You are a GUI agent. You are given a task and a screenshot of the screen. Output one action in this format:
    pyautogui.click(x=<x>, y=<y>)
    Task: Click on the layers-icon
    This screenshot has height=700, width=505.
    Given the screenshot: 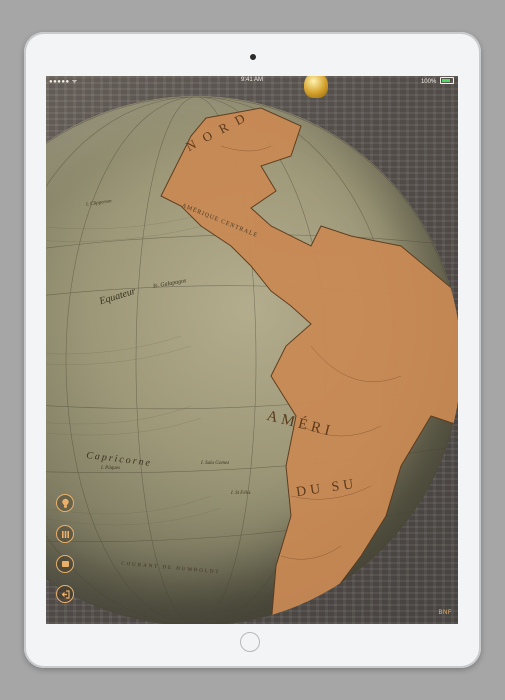 What is the action you would take?
    pyautogui.click(x=65, y=534)
    